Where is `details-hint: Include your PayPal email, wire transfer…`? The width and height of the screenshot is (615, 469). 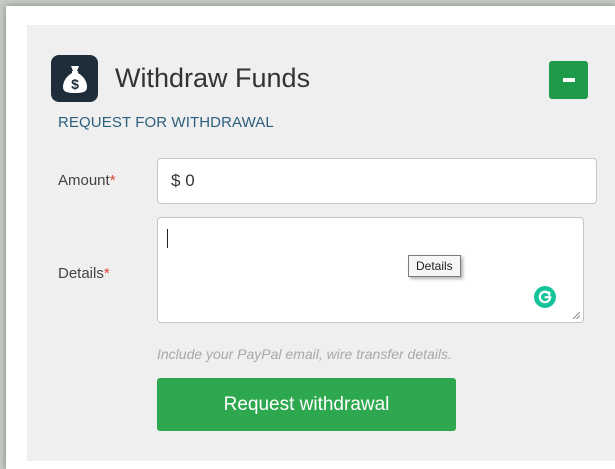
details-hint: Include your PayPal email, wire transfer… is located at coordinates (304, 354).